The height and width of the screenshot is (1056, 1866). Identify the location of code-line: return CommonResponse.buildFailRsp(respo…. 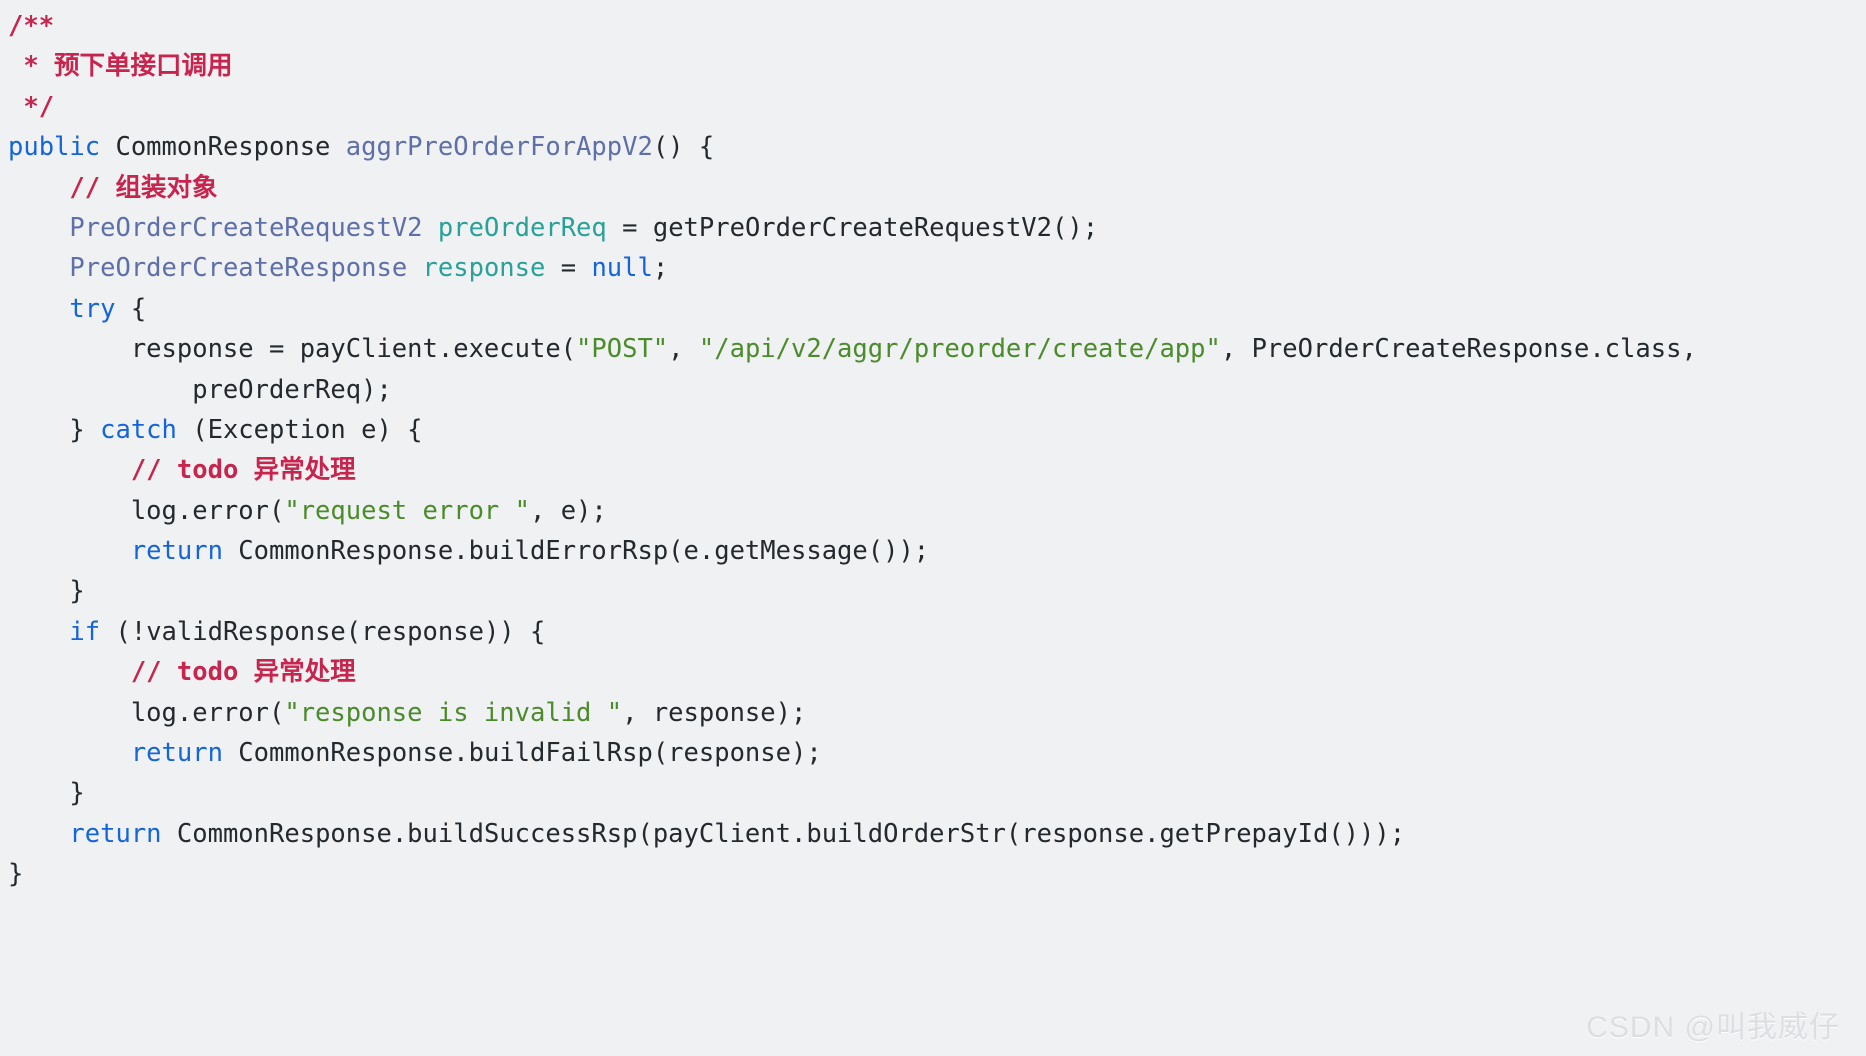
(937, 753).